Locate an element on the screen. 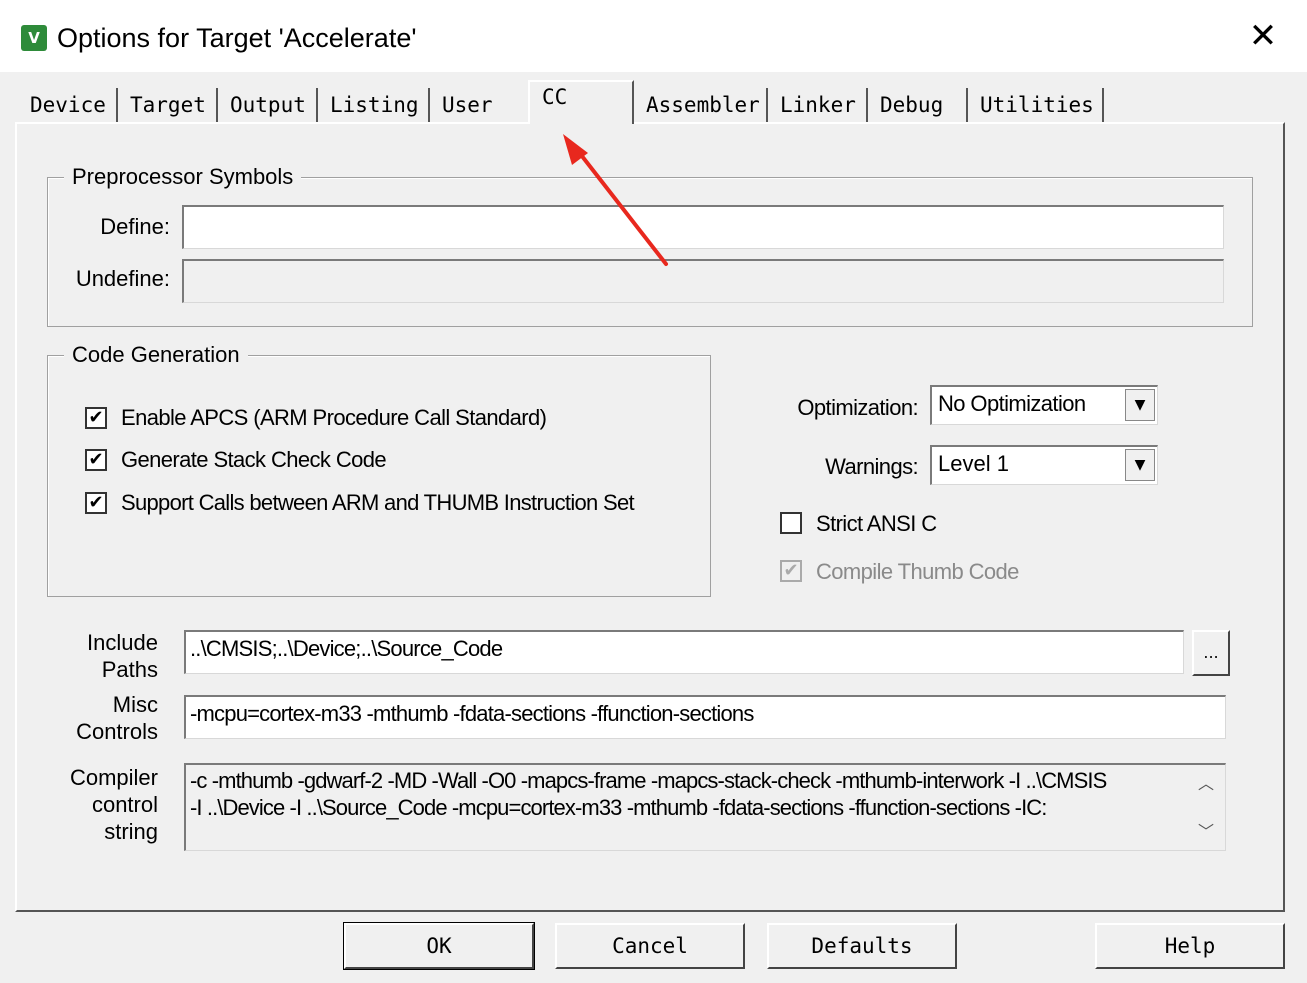 The width and height of the screenshot is (1307, 983). arm-thumb-interwork-checkbox: ✔ is located at coordinates (96, 503).